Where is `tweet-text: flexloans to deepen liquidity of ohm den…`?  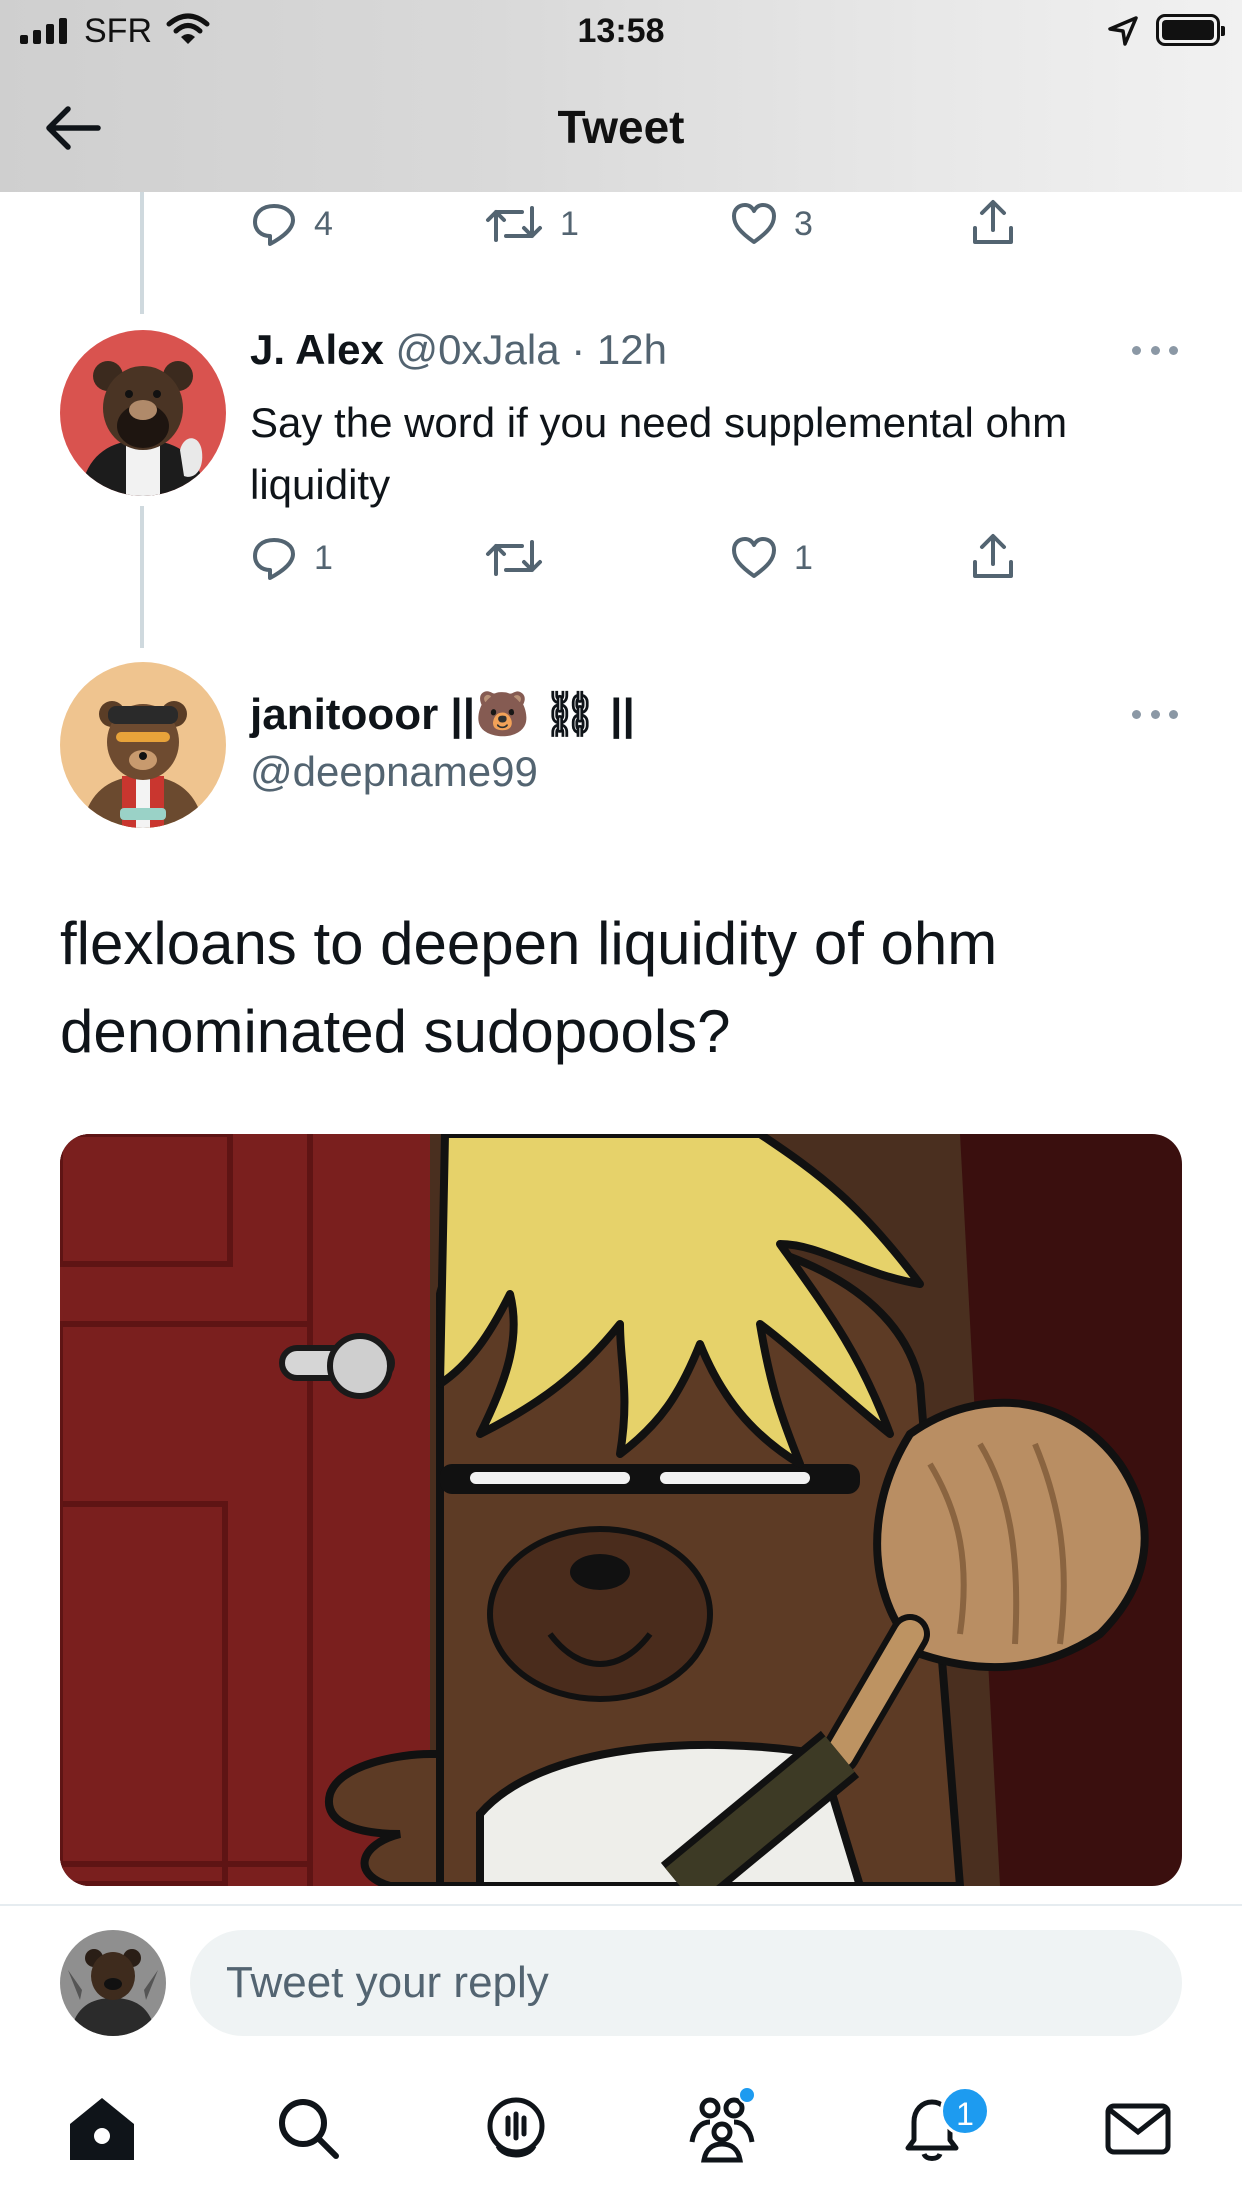
tweet-text: flexloans to deepen liquidity of ohm den… is located at coordinates (529, 987).